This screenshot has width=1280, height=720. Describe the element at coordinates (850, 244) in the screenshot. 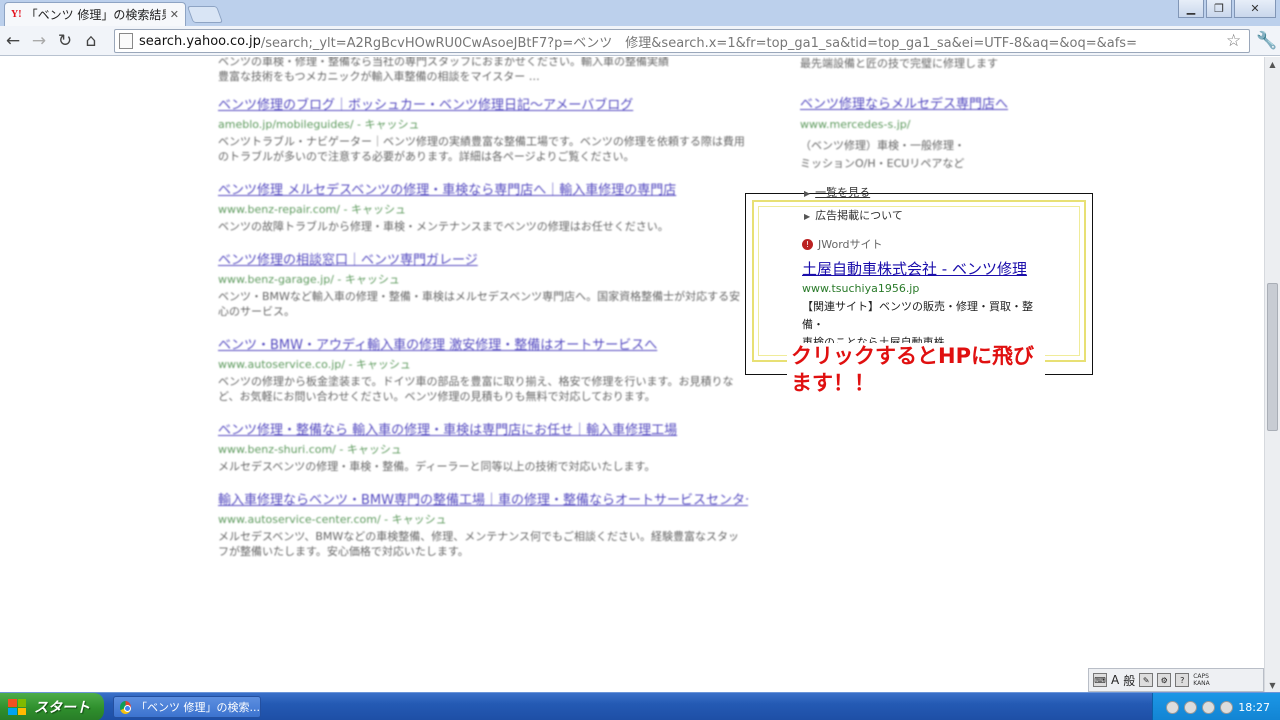

I see `jword-label: JWordサイト` at that location.